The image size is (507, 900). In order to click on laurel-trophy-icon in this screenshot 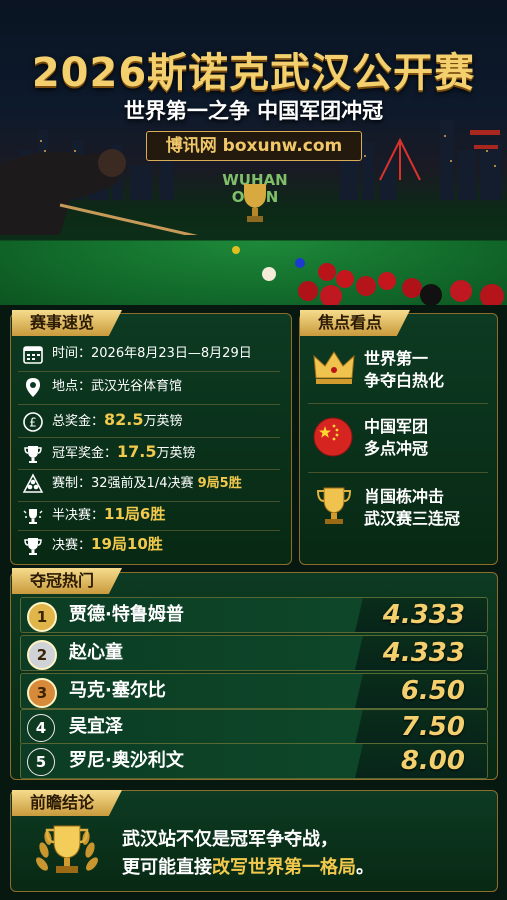, I will do `click(67, 849)`.